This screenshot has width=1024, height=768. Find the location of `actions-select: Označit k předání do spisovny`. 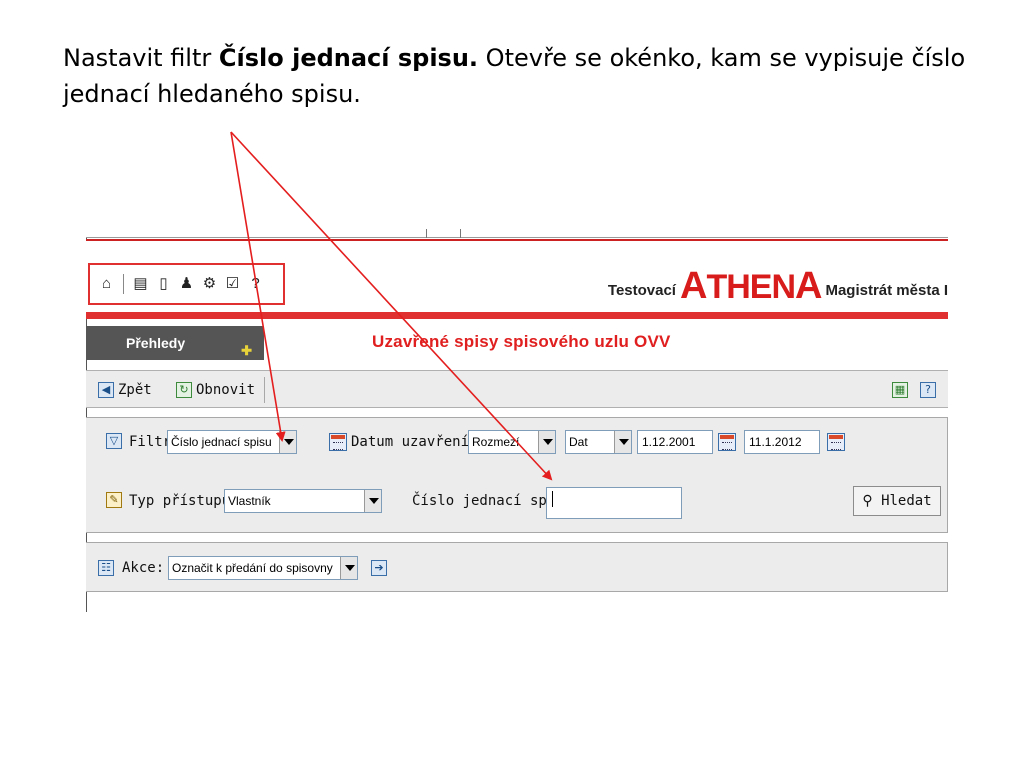

actions-select: Označit k předání do spisovny is located at coordinates (263, 568).